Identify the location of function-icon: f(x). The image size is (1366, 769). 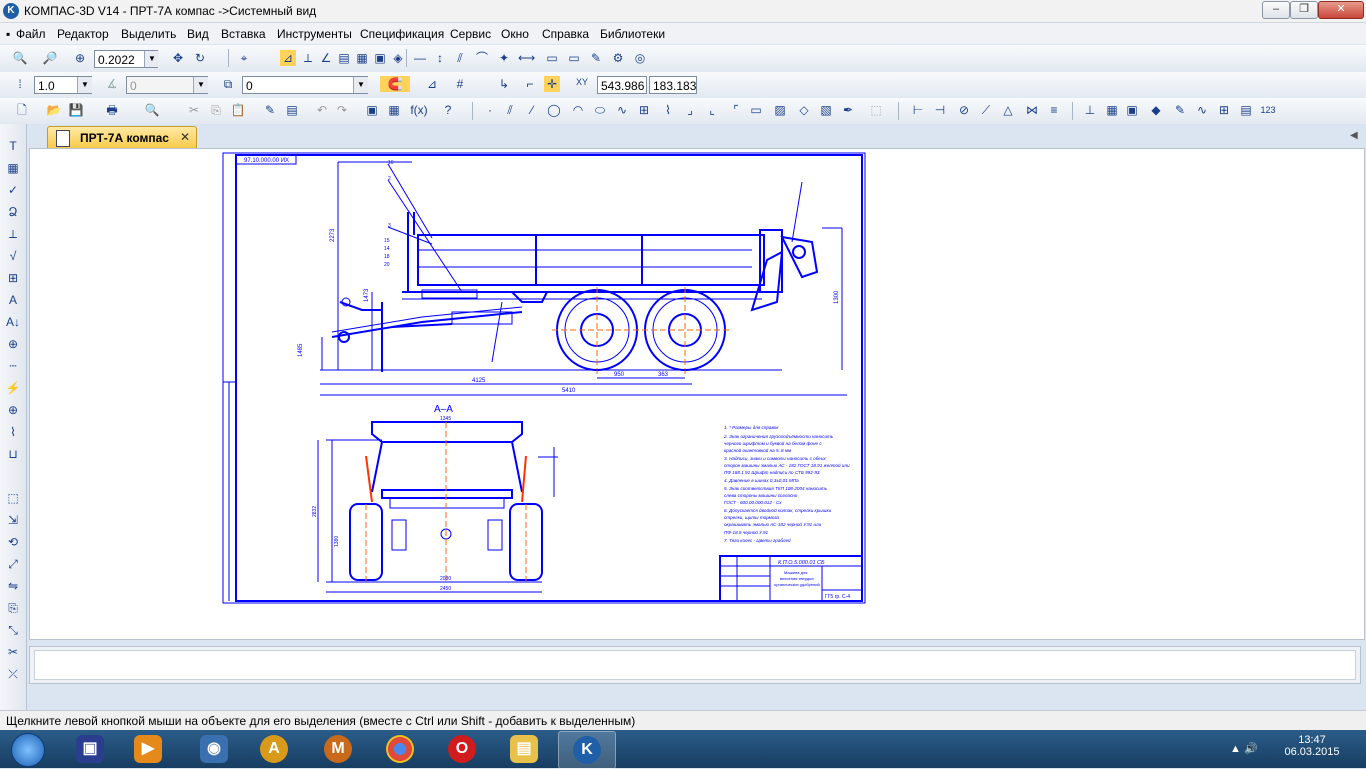
(419, 110).